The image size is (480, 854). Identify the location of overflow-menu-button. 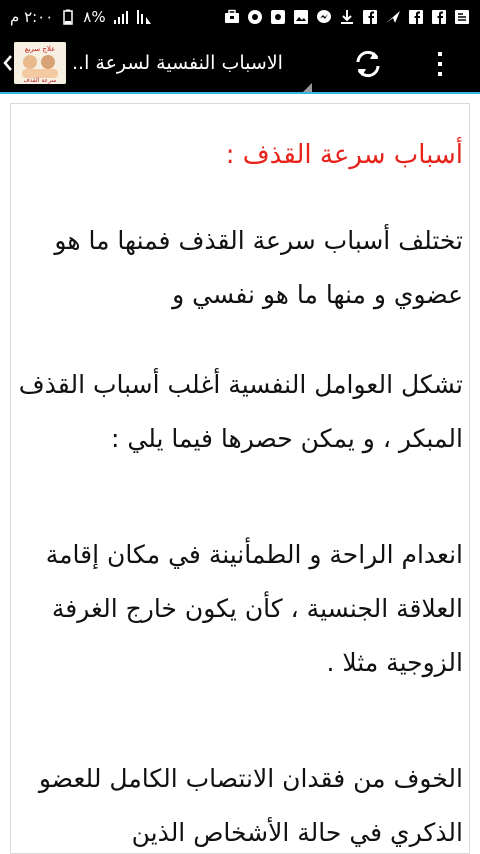
(440, 64).